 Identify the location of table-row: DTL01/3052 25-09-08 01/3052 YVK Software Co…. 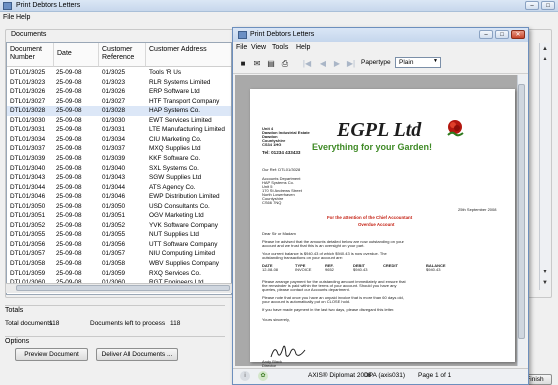
(119, 226).